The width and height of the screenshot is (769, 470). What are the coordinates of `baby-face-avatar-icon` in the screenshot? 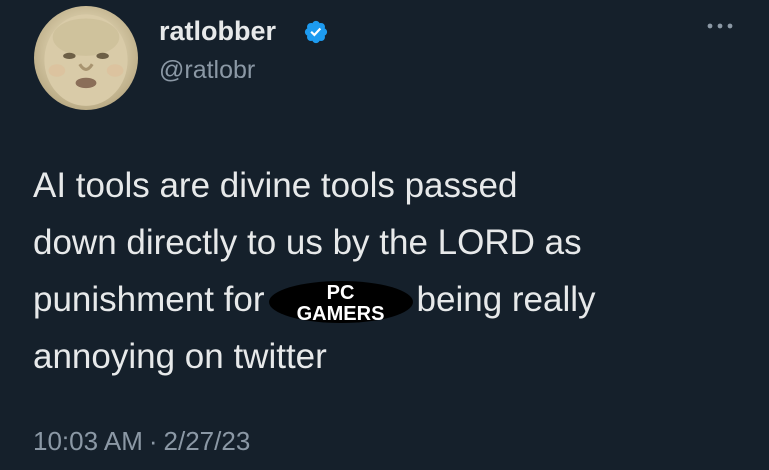 It's located at (86, 60).